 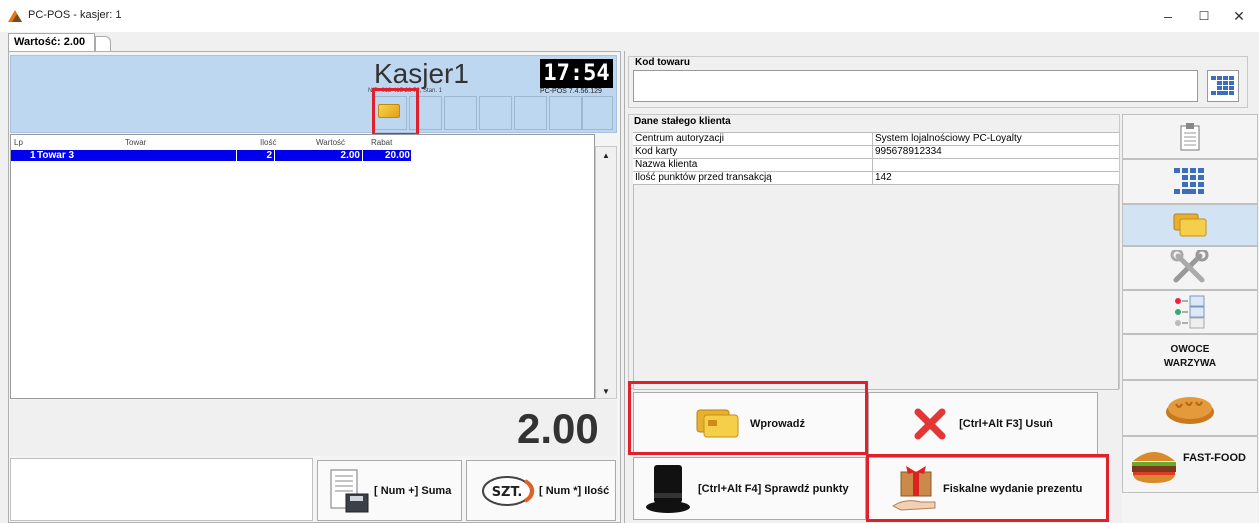 I want to click on scroll-down-icon: ▼, so click(x=606, y=391).